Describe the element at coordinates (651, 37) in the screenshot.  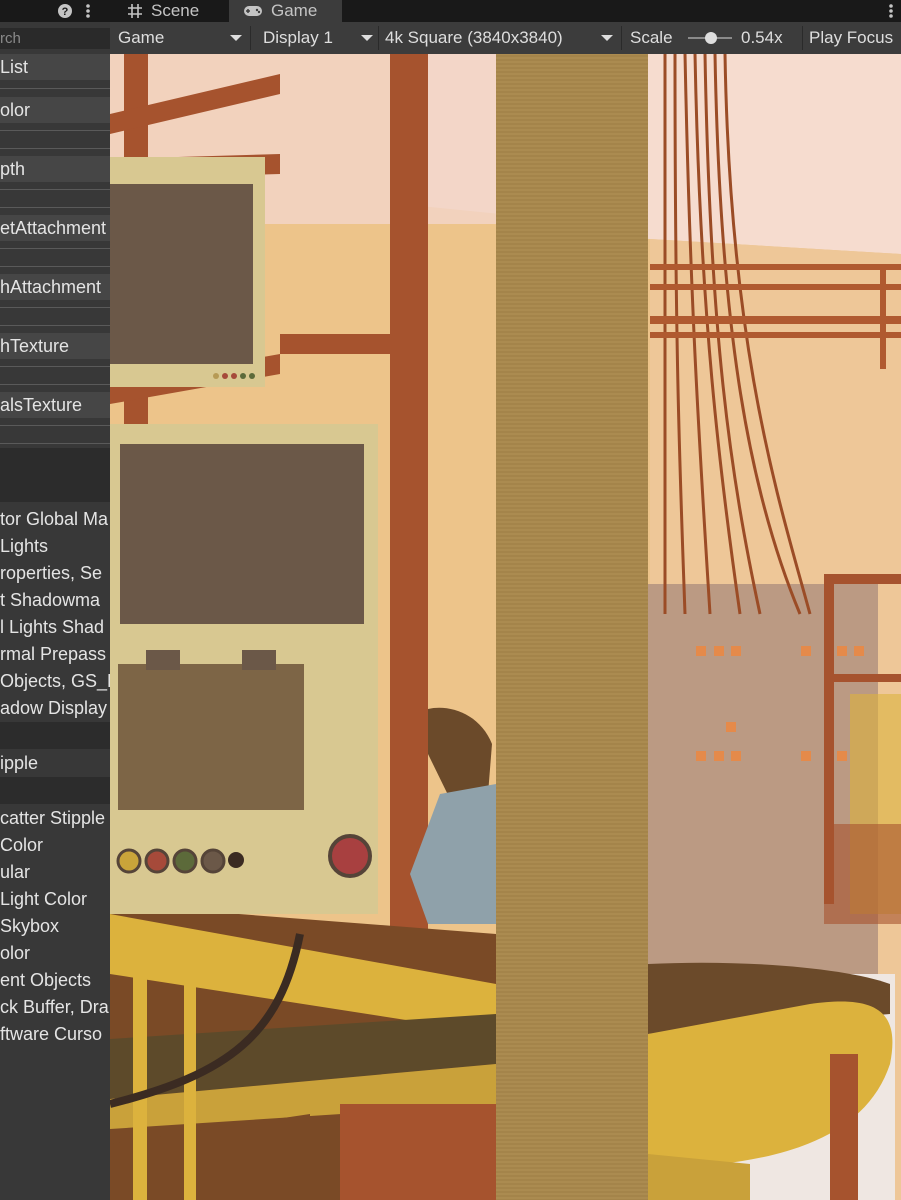
I see `scale-label: Scale` at that location.